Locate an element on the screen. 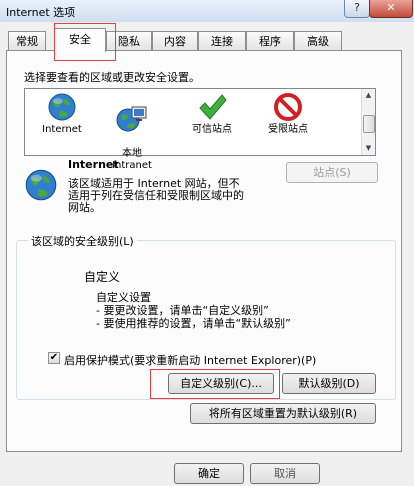 The image size is (414, 486). tab-programs: 程序 is located at coordinates (270, 40).